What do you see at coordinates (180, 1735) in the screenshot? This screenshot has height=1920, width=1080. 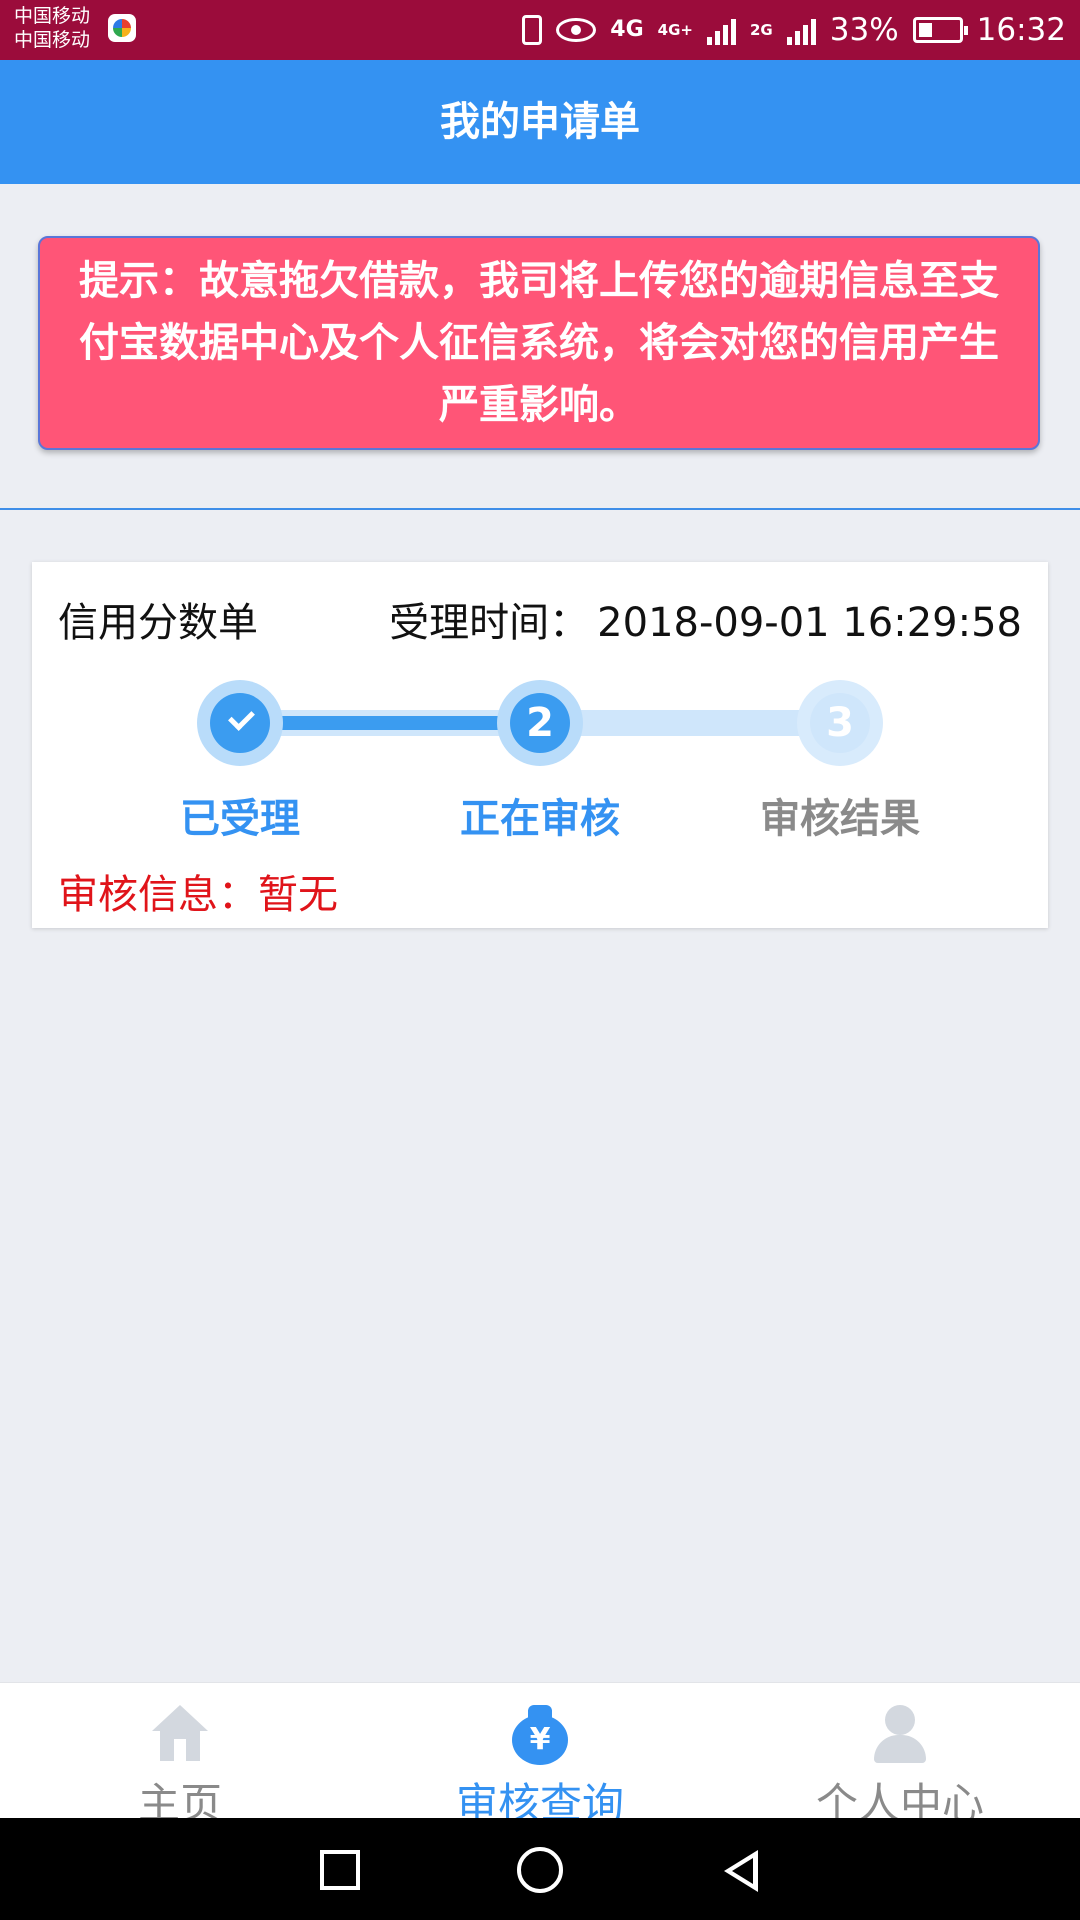 I see `home-icon` at bounding box center [180, 1735].